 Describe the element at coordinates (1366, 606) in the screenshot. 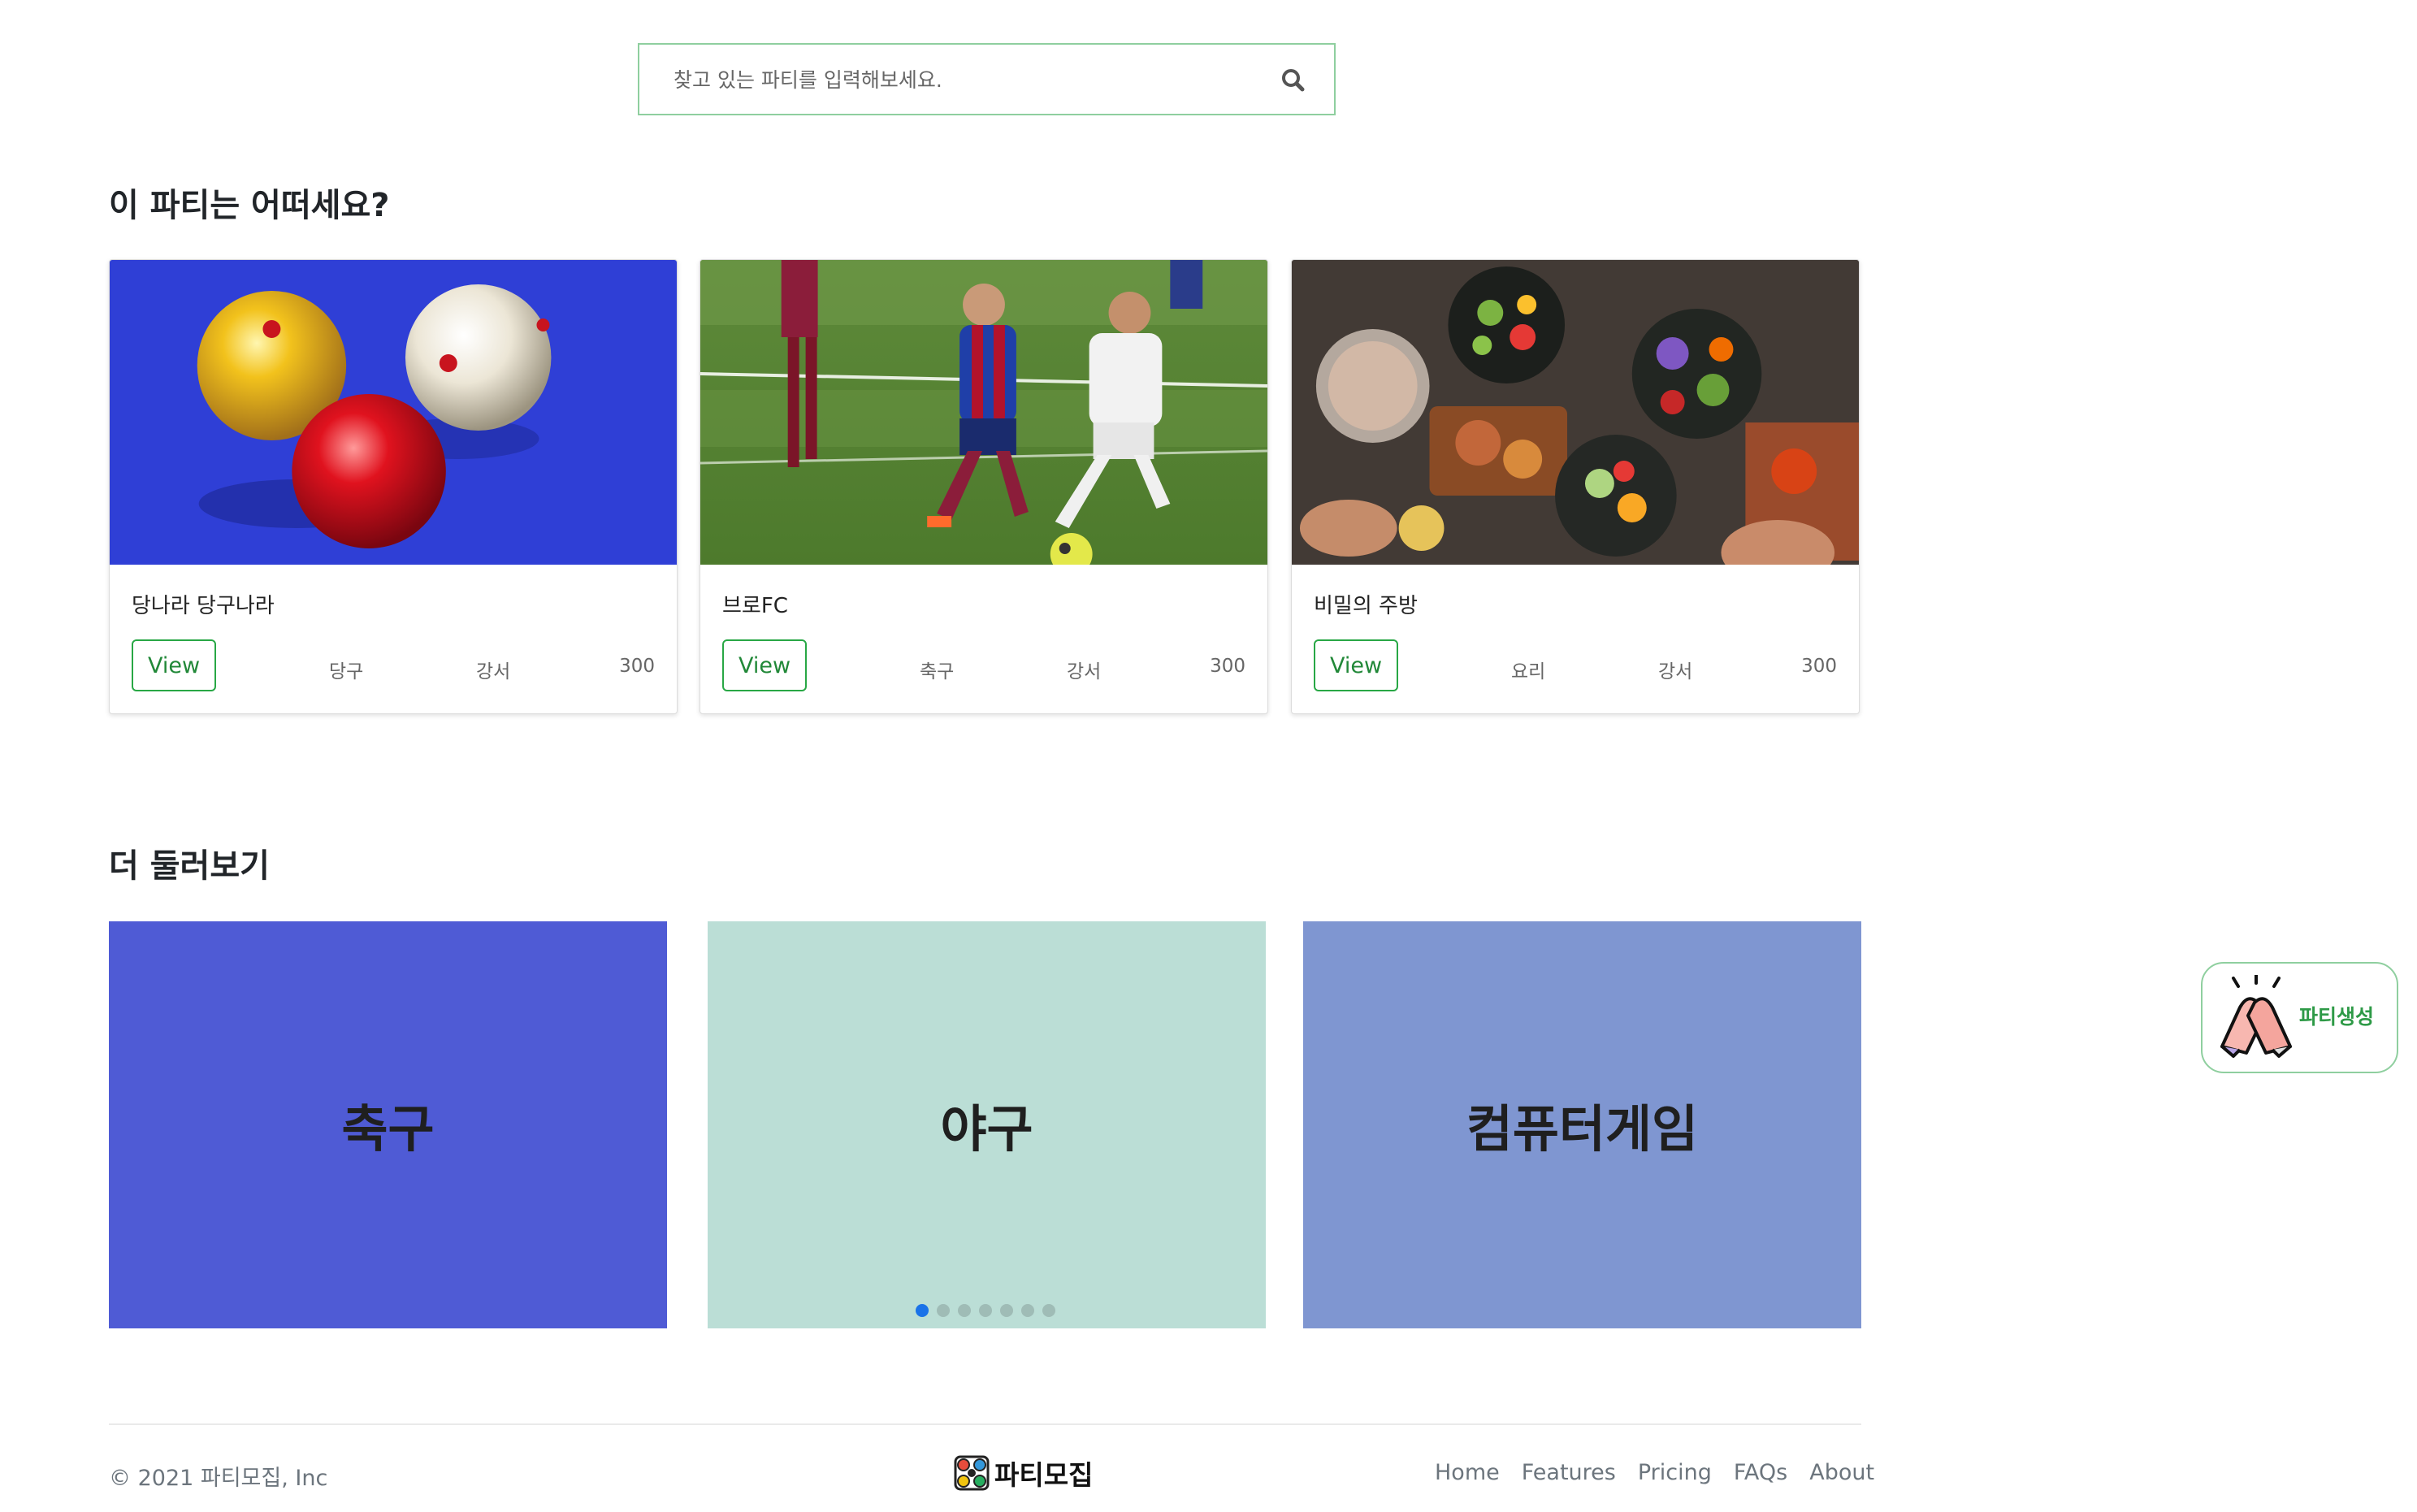

I see `party-card-title: 비밀의 주방` at that location.